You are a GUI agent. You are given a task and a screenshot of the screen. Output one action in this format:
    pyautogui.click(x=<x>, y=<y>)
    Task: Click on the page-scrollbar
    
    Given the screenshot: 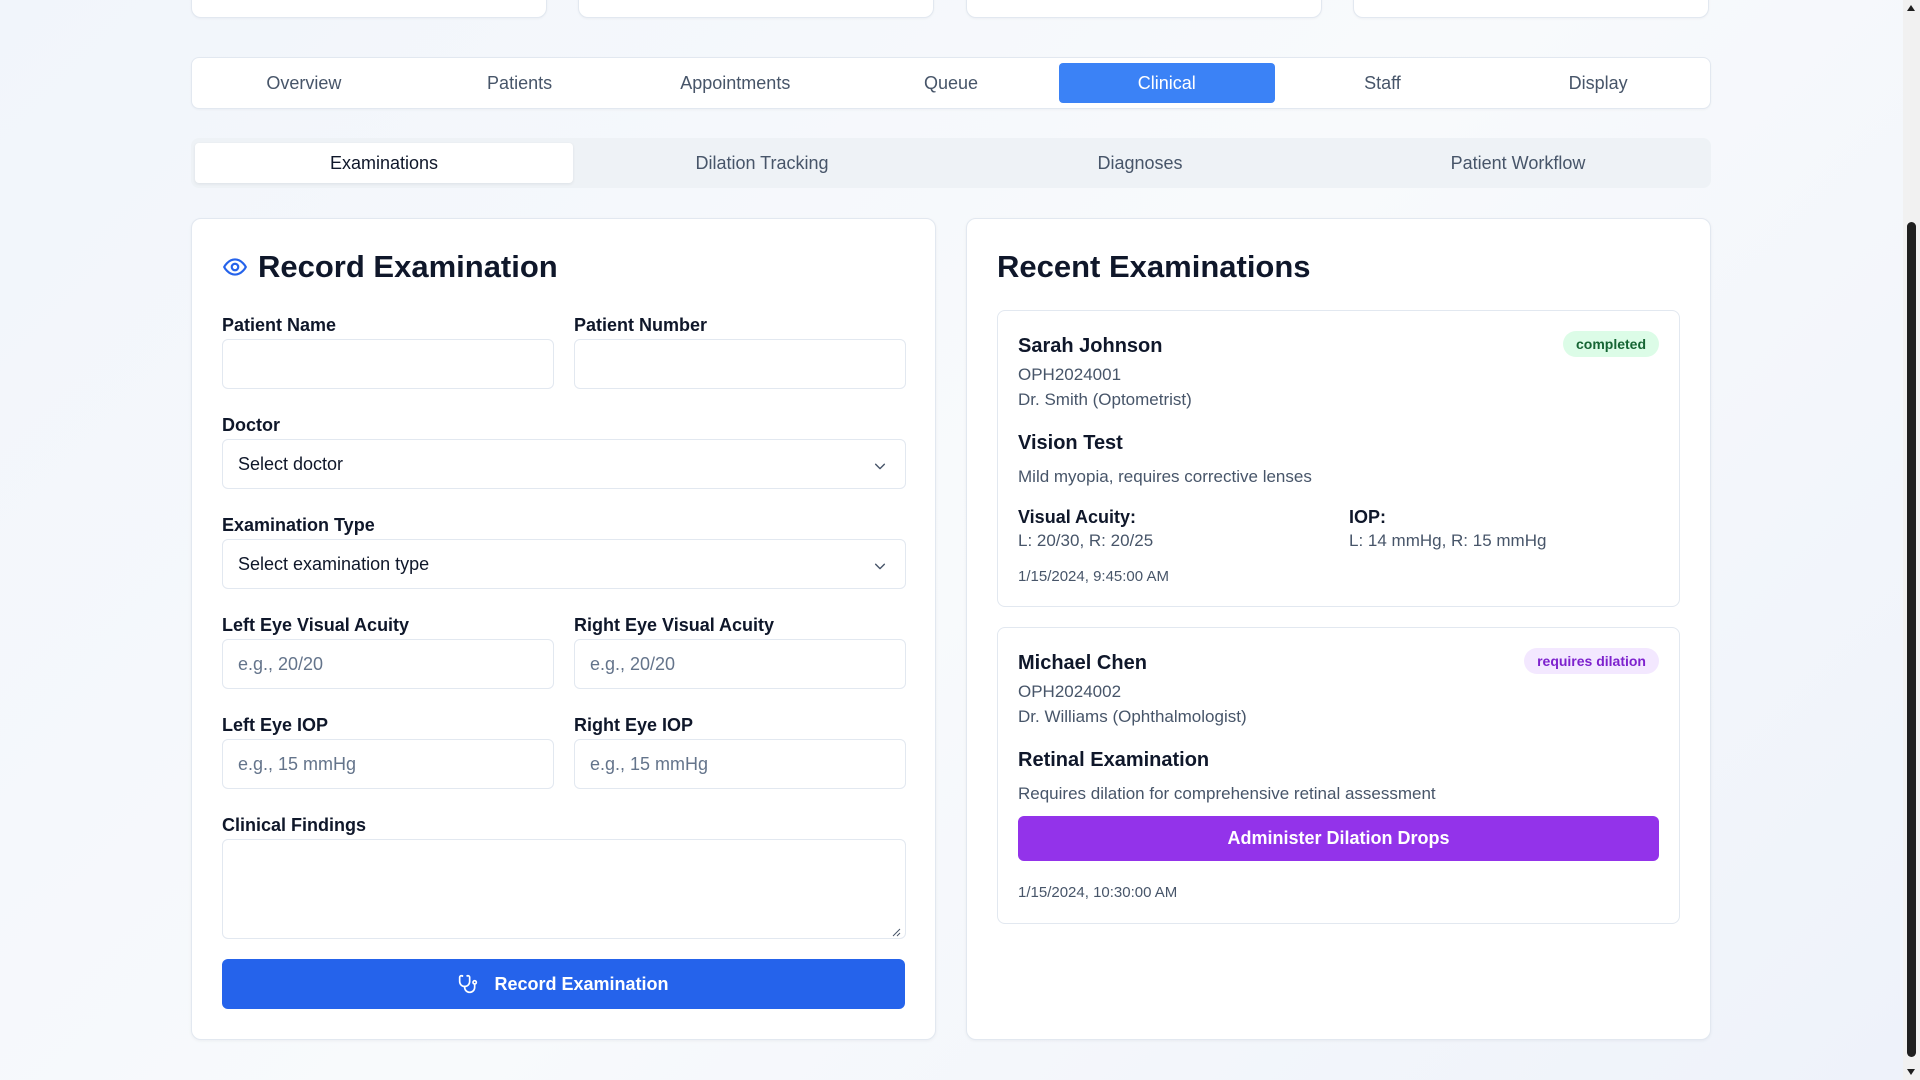 What is the action you would take?
    pyautogui.click(x=1911, y=540)
    